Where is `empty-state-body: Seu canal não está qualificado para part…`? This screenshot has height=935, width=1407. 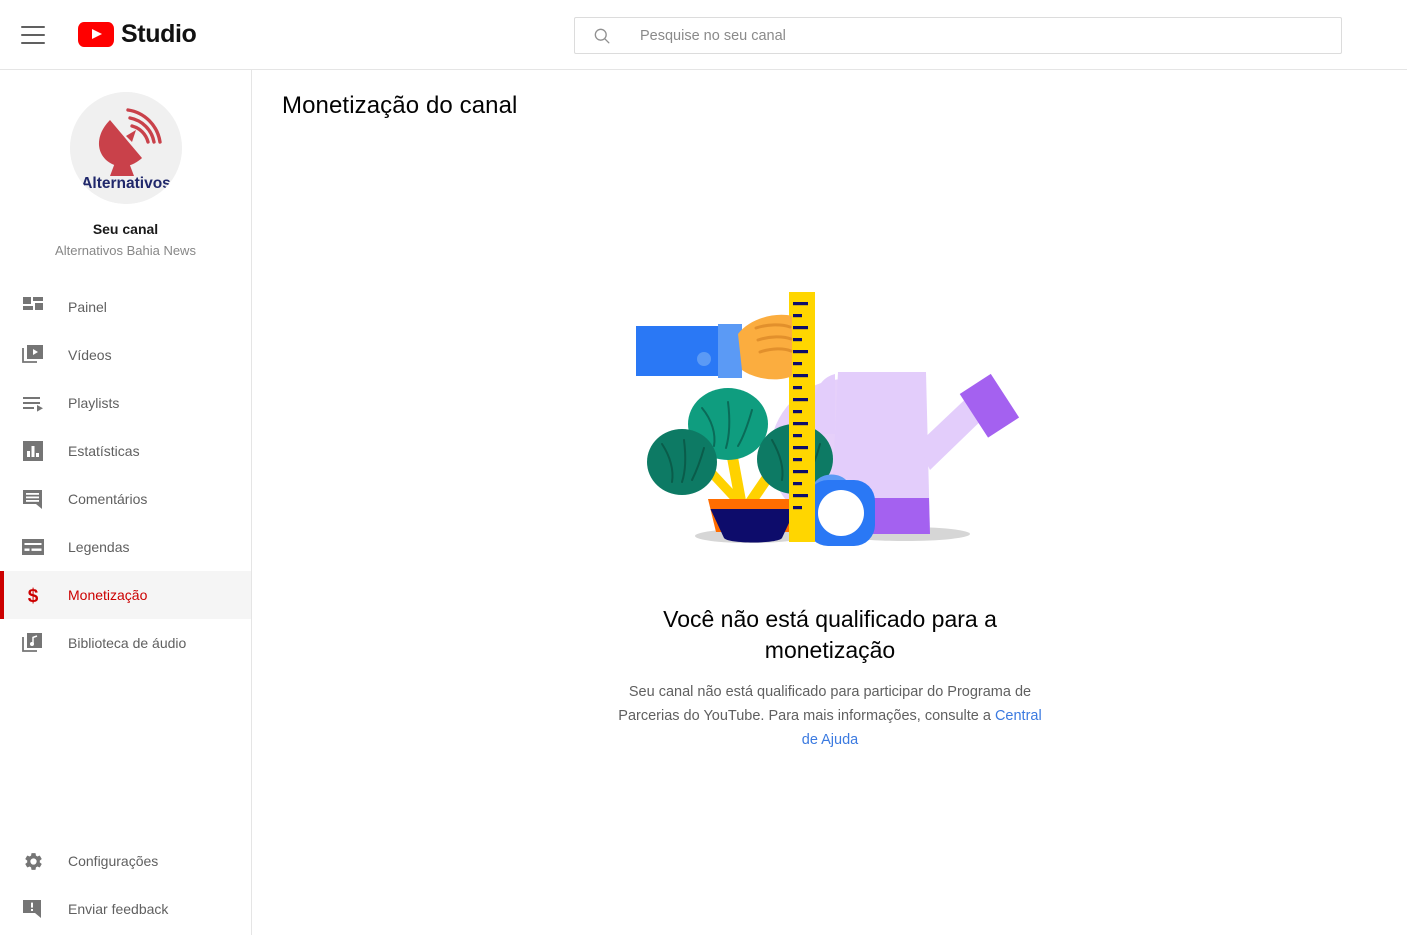 empty-state-body: Seu canal não está qualificado para part… is located at coordinates (830, 716).